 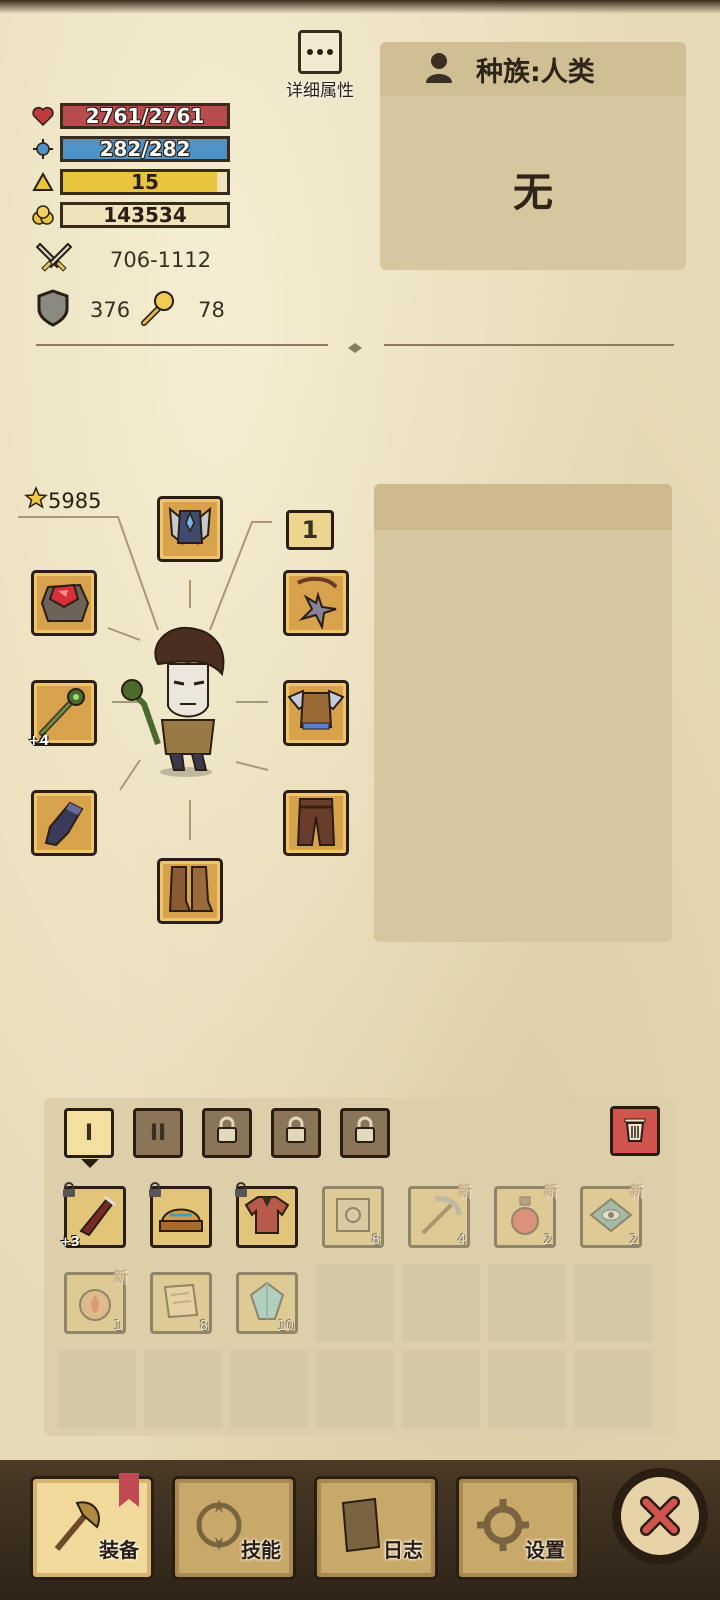 What do you see at coordinates (53, 310) in the screenshot?
I see `shield-icon` at bounding box center [53, 310].